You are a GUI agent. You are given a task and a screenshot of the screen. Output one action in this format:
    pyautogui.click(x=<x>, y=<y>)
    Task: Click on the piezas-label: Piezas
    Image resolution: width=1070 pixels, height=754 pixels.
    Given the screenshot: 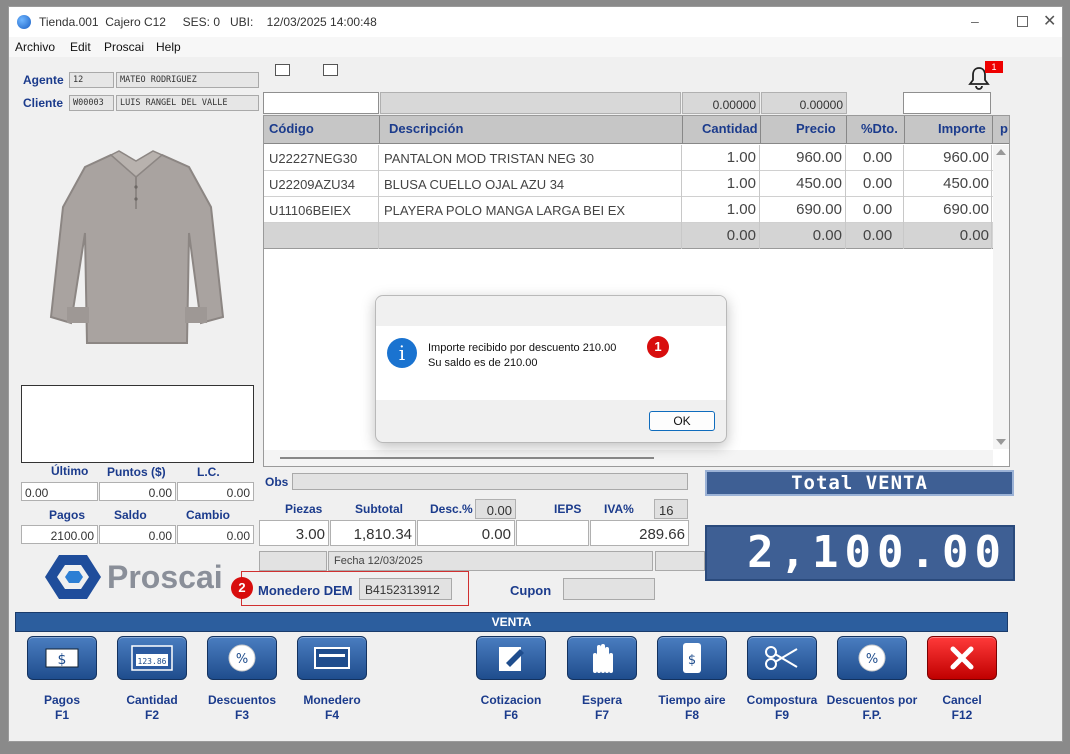 What is the action you would take?
    pyautogui.click(x=304, y=509)
    